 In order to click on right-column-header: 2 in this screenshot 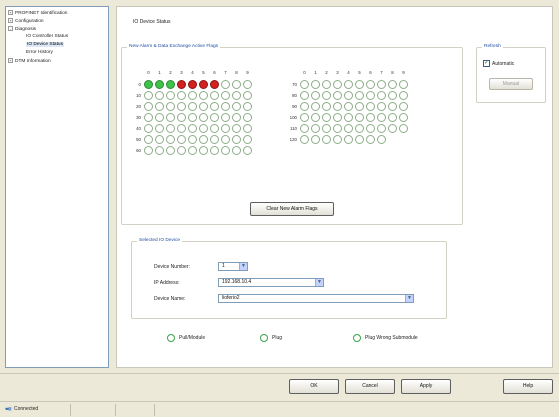, I will do `click(326, 72)`.